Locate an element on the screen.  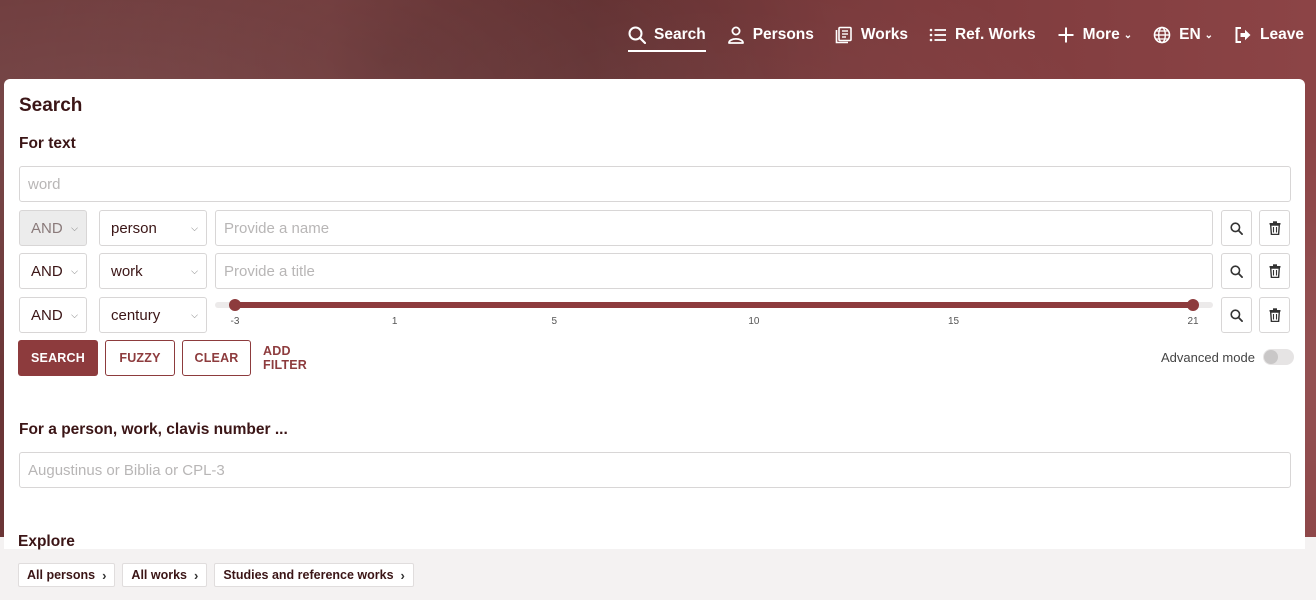
advanced-mode-toggle is located at coordinates (1278, 357).